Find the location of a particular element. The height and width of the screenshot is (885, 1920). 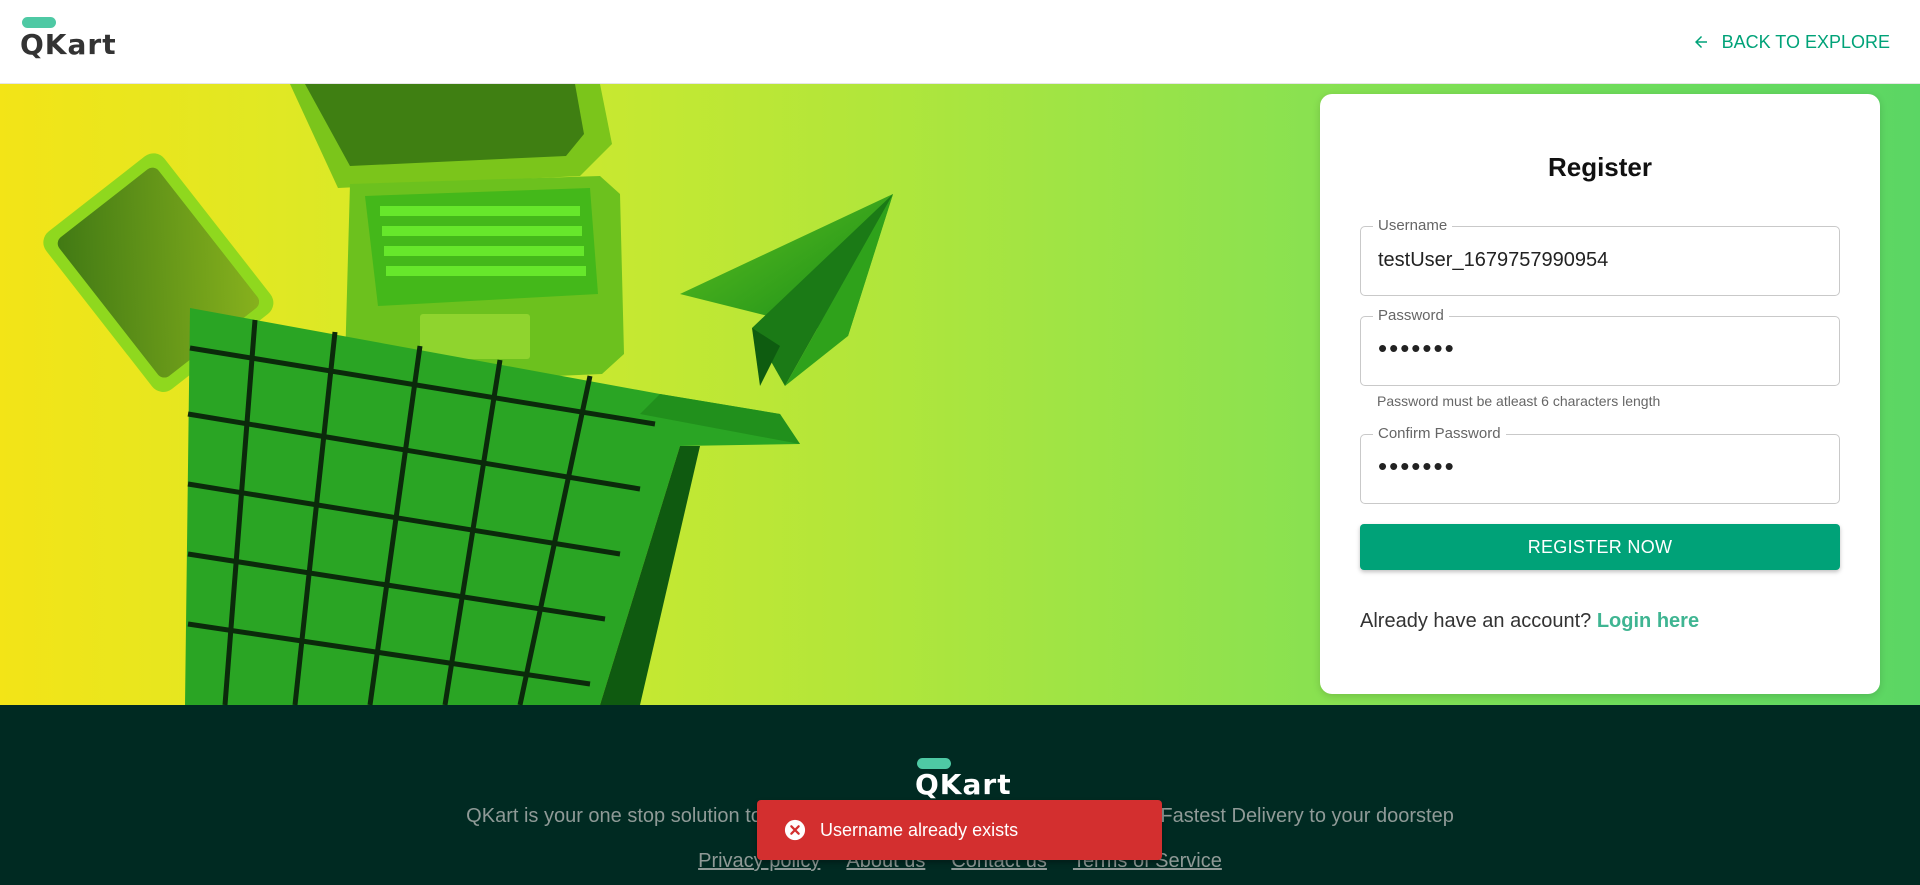

password-field: Password ••••••• is located at coordinates (1600, 346).